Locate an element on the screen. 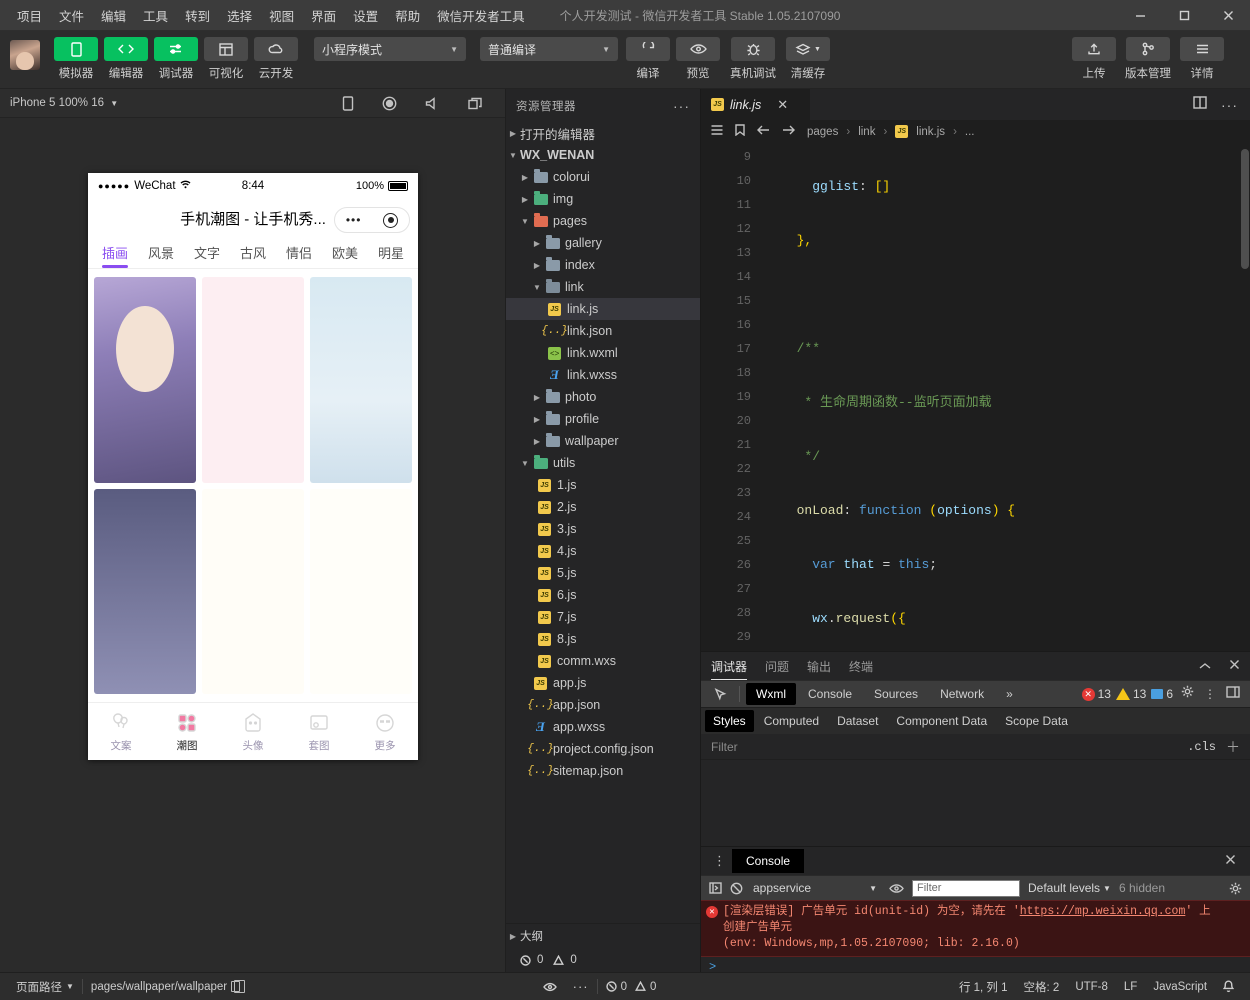  category-tab-2: 文字 is located at coordinates (207, 252).